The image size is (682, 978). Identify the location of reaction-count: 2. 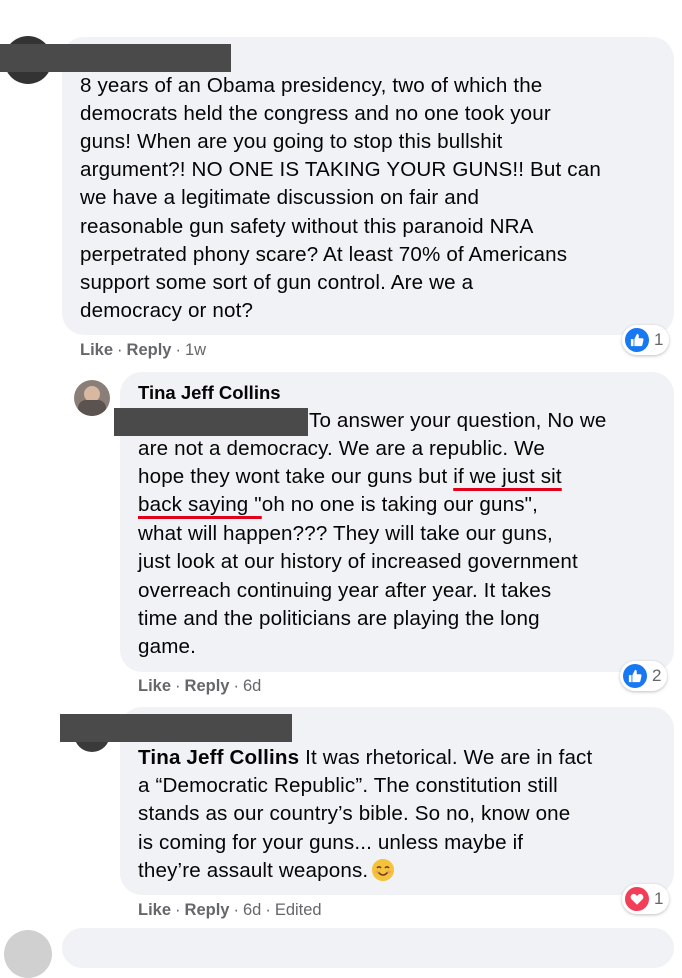
(644, 676).